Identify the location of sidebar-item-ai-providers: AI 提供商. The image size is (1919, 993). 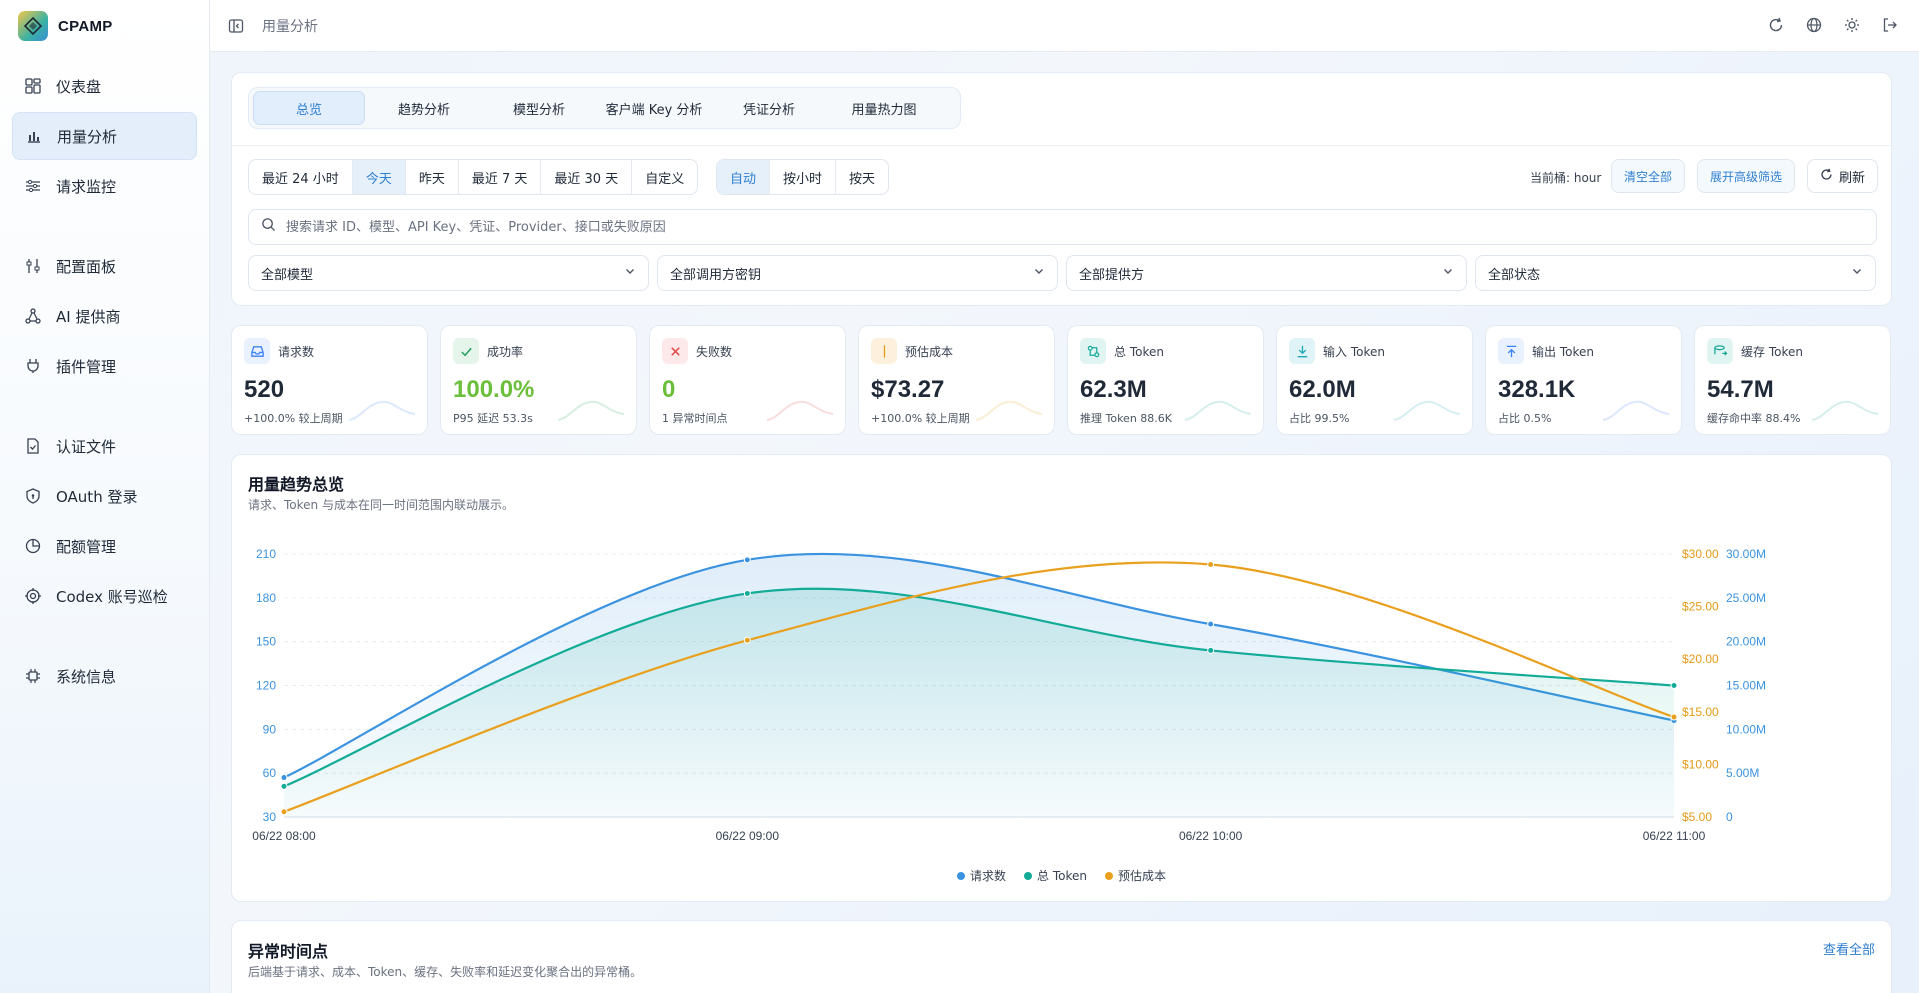
(104, 316).